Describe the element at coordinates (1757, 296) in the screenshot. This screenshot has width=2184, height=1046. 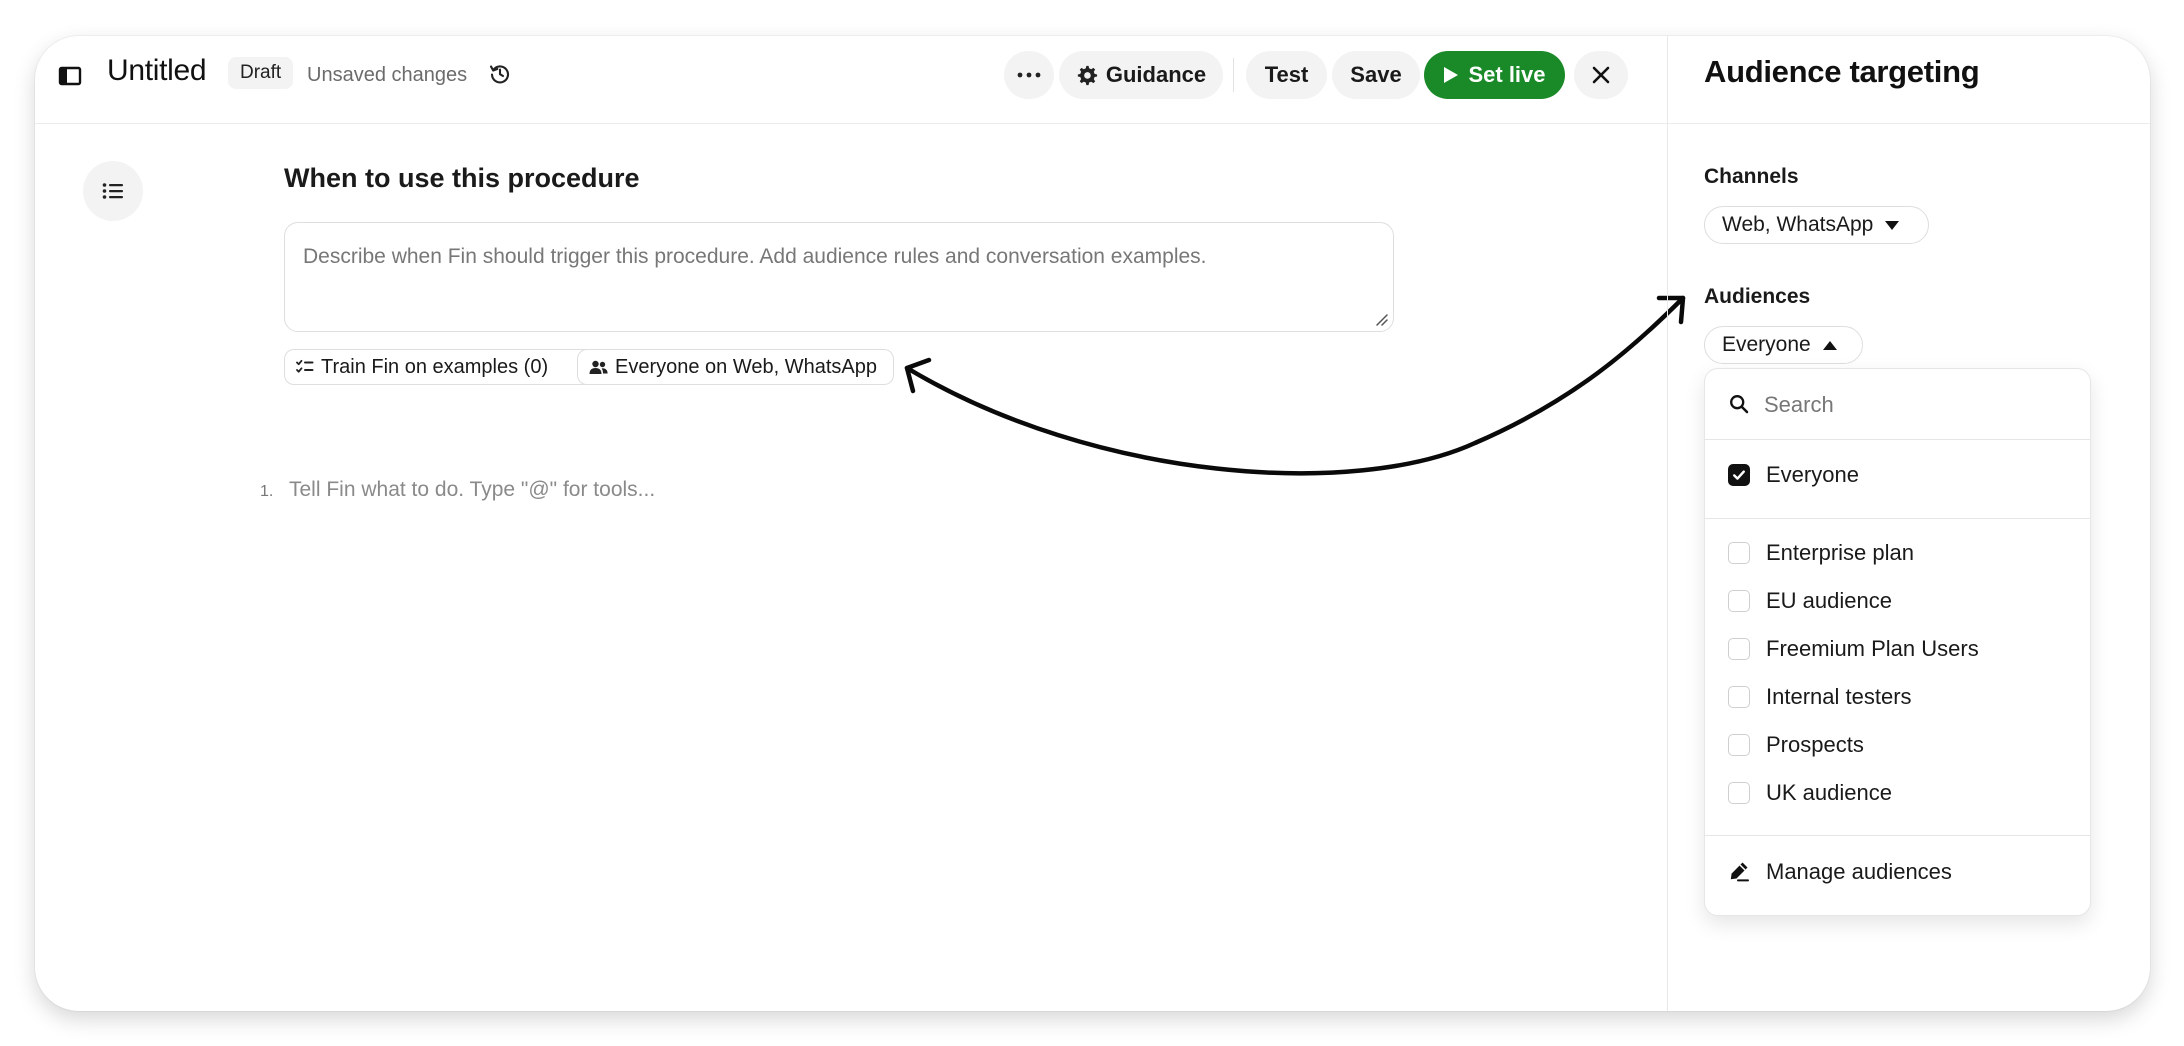
I see `audiences-label: Audiences` at that location.